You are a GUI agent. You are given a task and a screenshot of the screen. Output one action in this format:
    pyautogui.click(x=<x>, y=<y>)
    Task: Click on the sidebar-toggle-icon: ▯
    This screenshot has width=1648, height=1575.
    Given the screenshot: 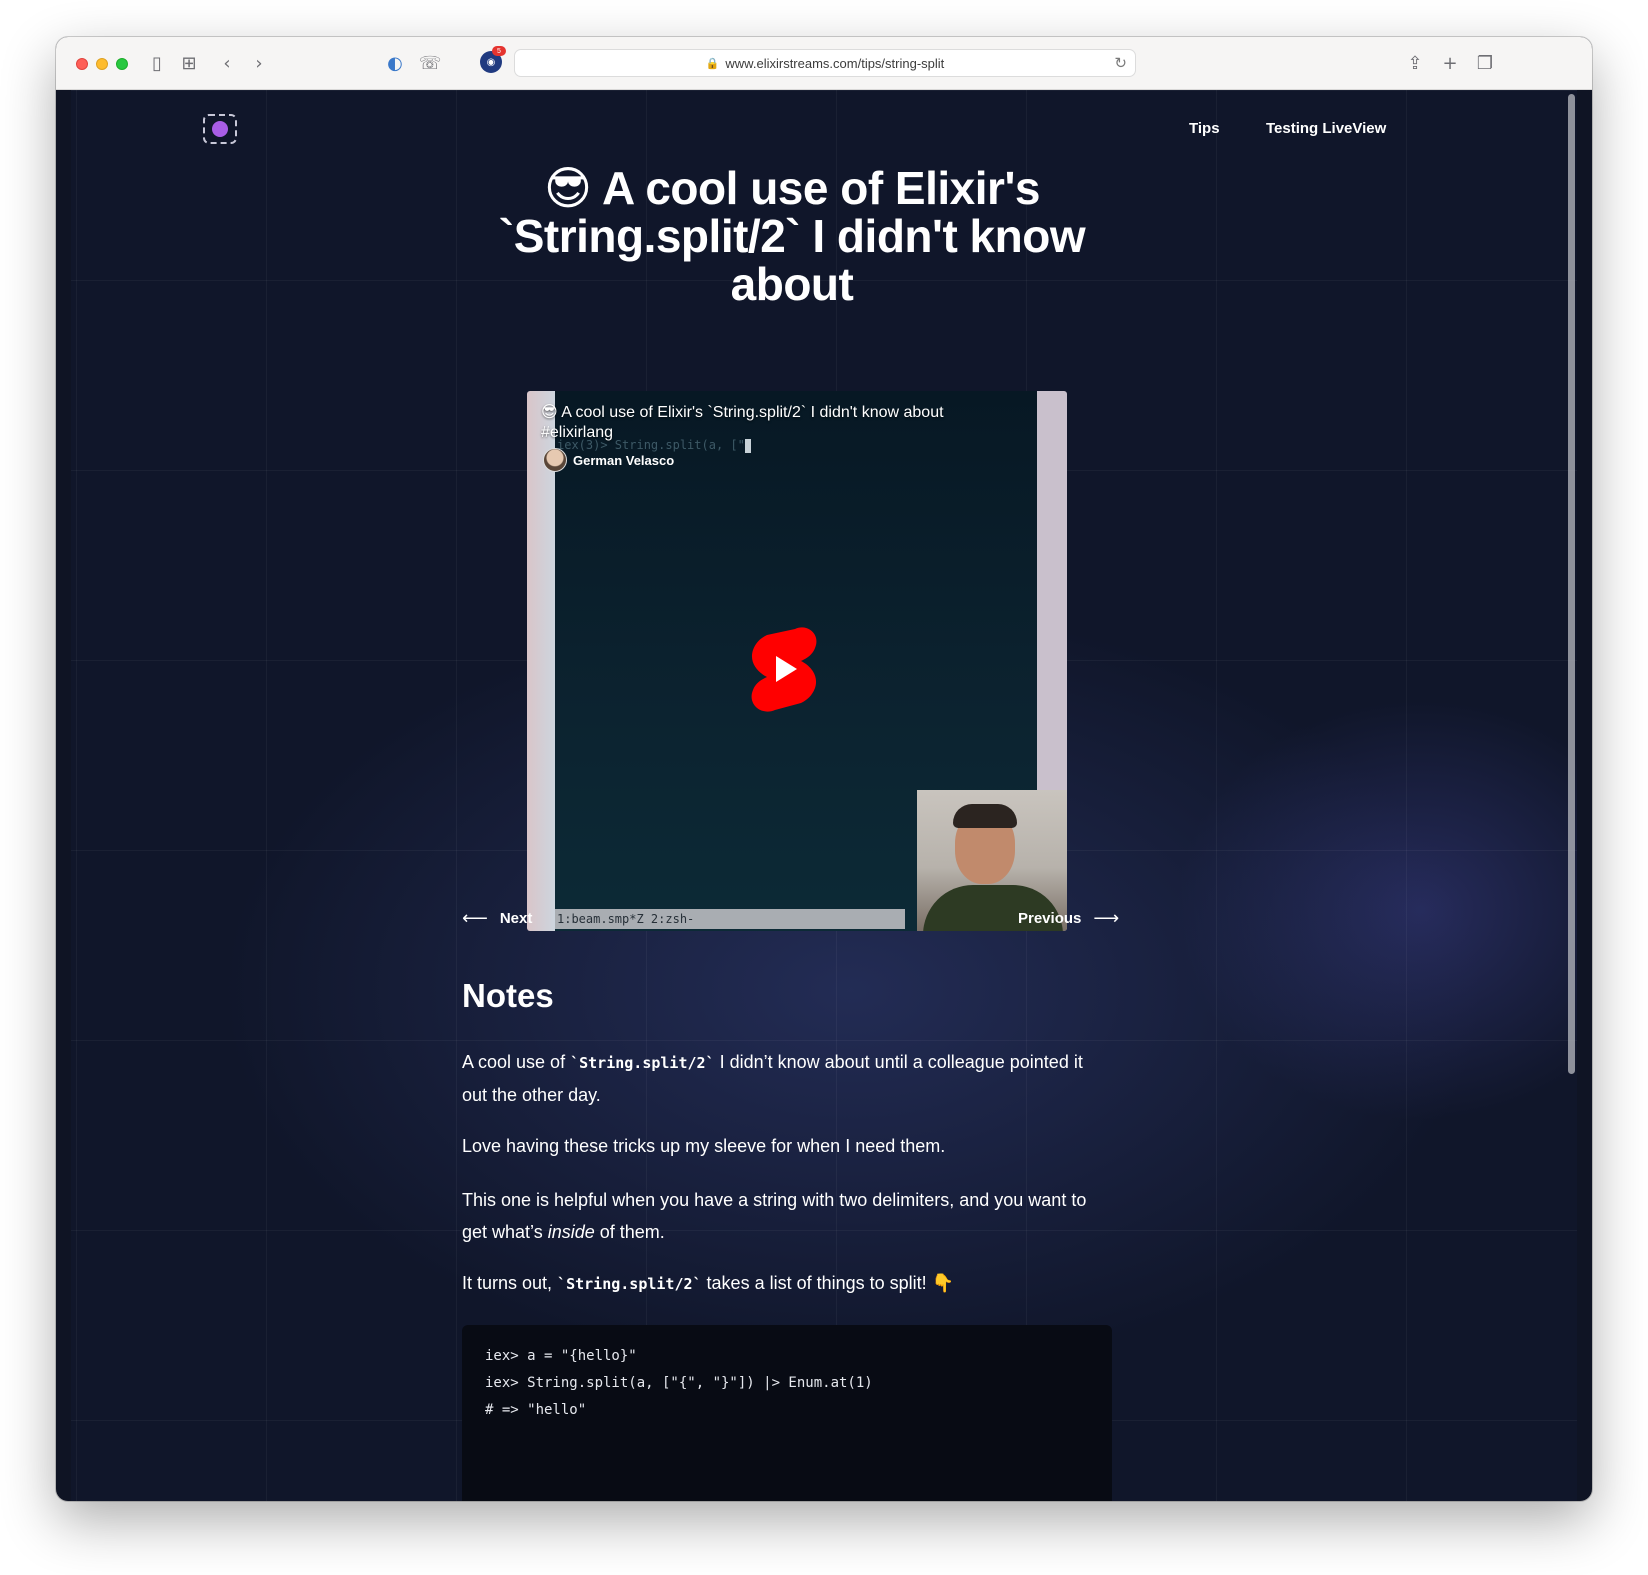 What is the action you would take?
    pyautogui.click(x=157, y=63)
    